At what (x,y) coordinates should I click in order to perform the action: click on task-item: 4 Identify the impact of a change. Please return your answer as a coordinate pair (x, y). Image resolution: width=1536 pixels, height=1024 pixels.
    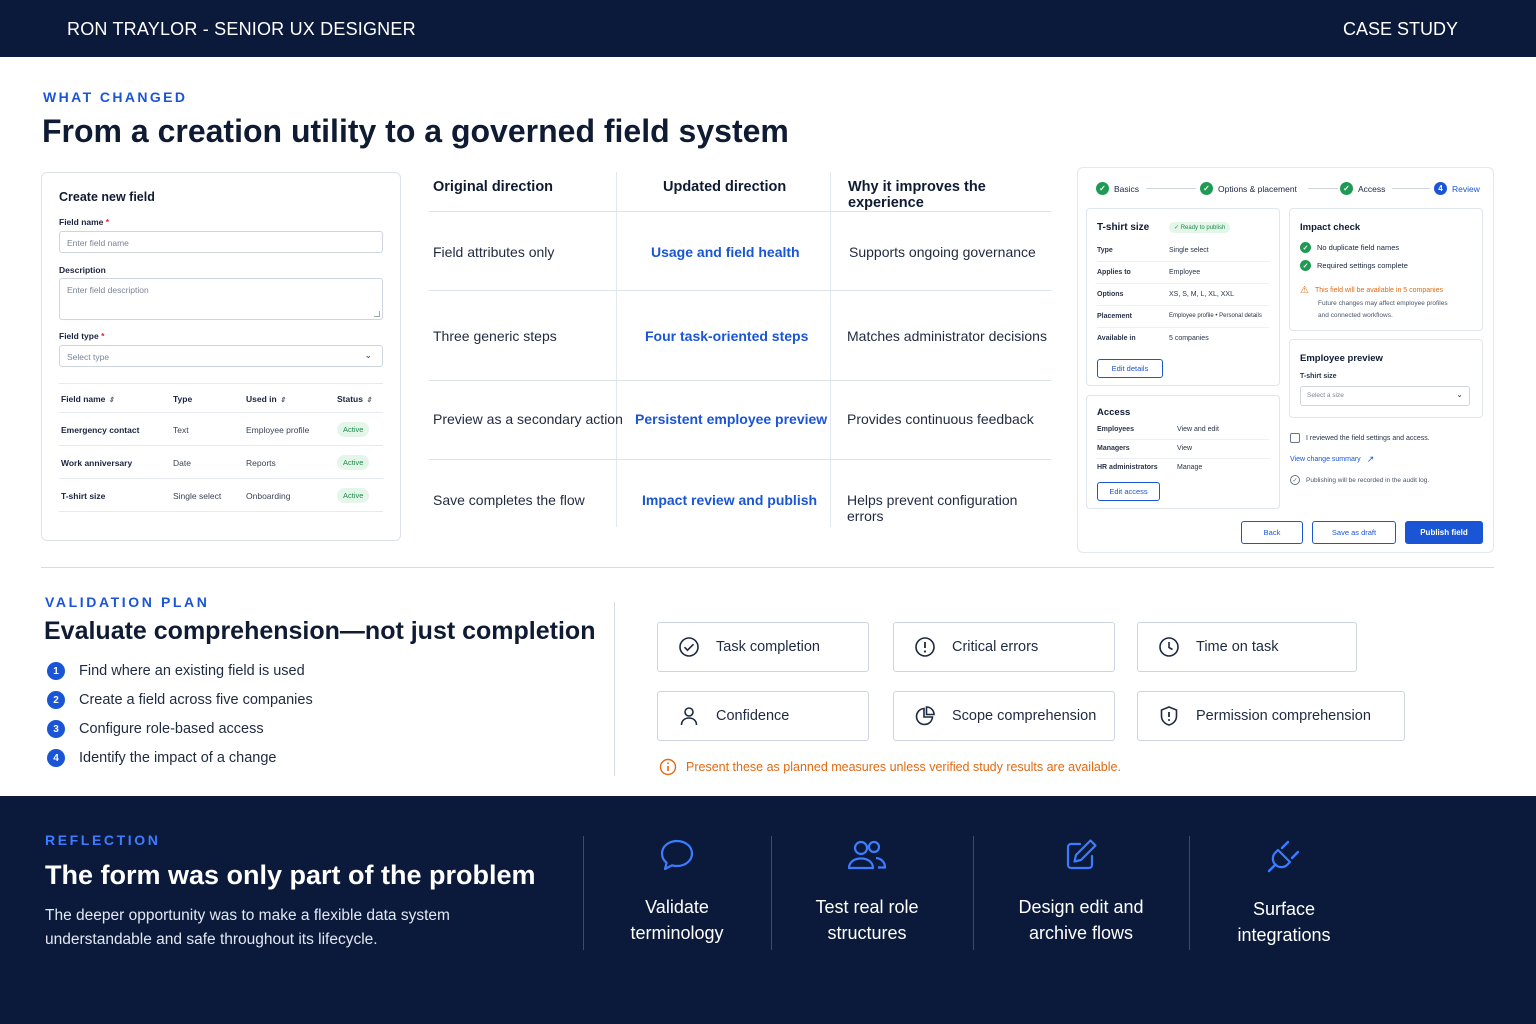
    Looking at the image, I should click on (162, 758).